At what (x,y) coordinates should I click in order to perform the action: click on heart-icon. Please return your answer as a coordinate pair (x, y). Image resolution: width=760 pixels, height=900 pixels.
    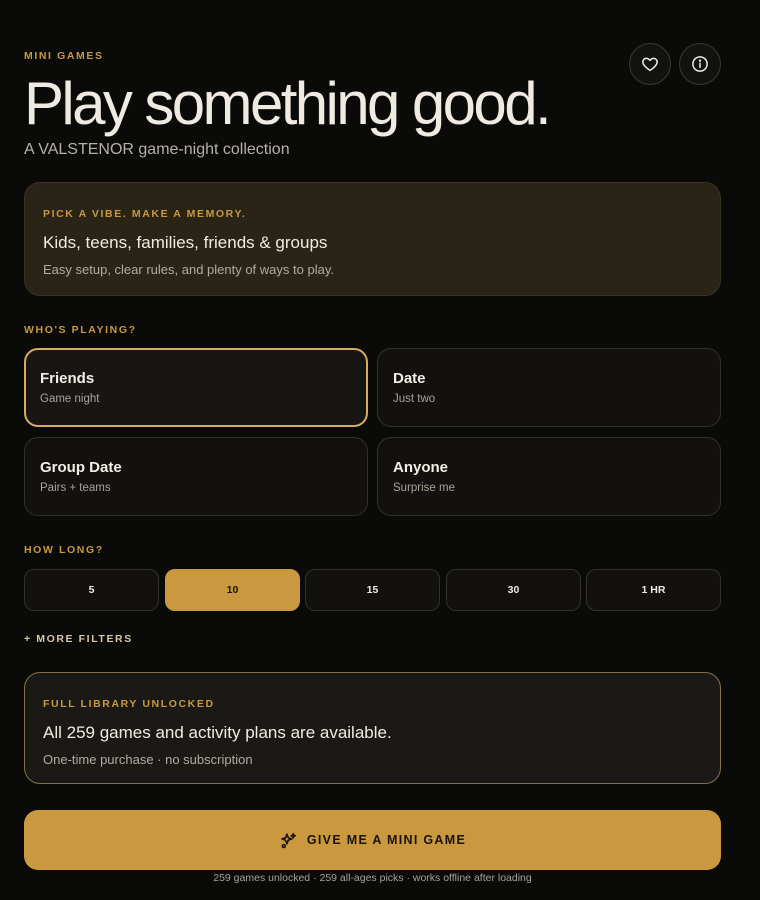
    Looking at the image, I should click on (650, 64).